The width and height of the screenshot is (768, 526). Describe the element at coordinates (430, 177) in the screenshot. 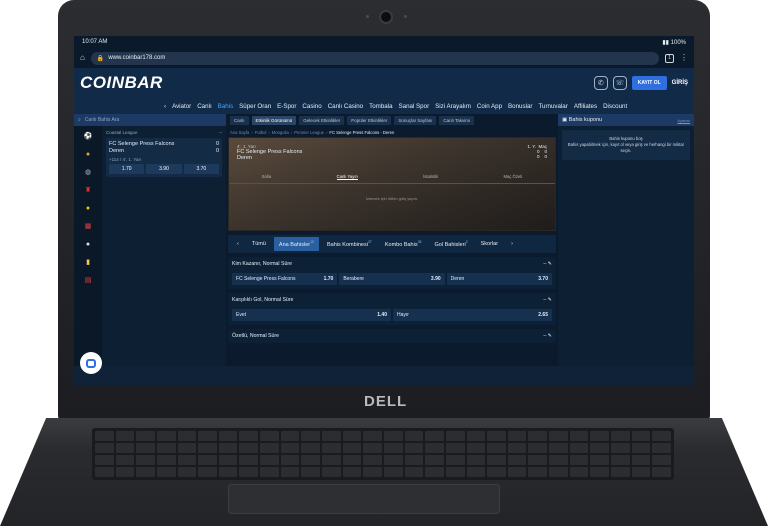

I see `stream-tab: İstatistik` at that location.